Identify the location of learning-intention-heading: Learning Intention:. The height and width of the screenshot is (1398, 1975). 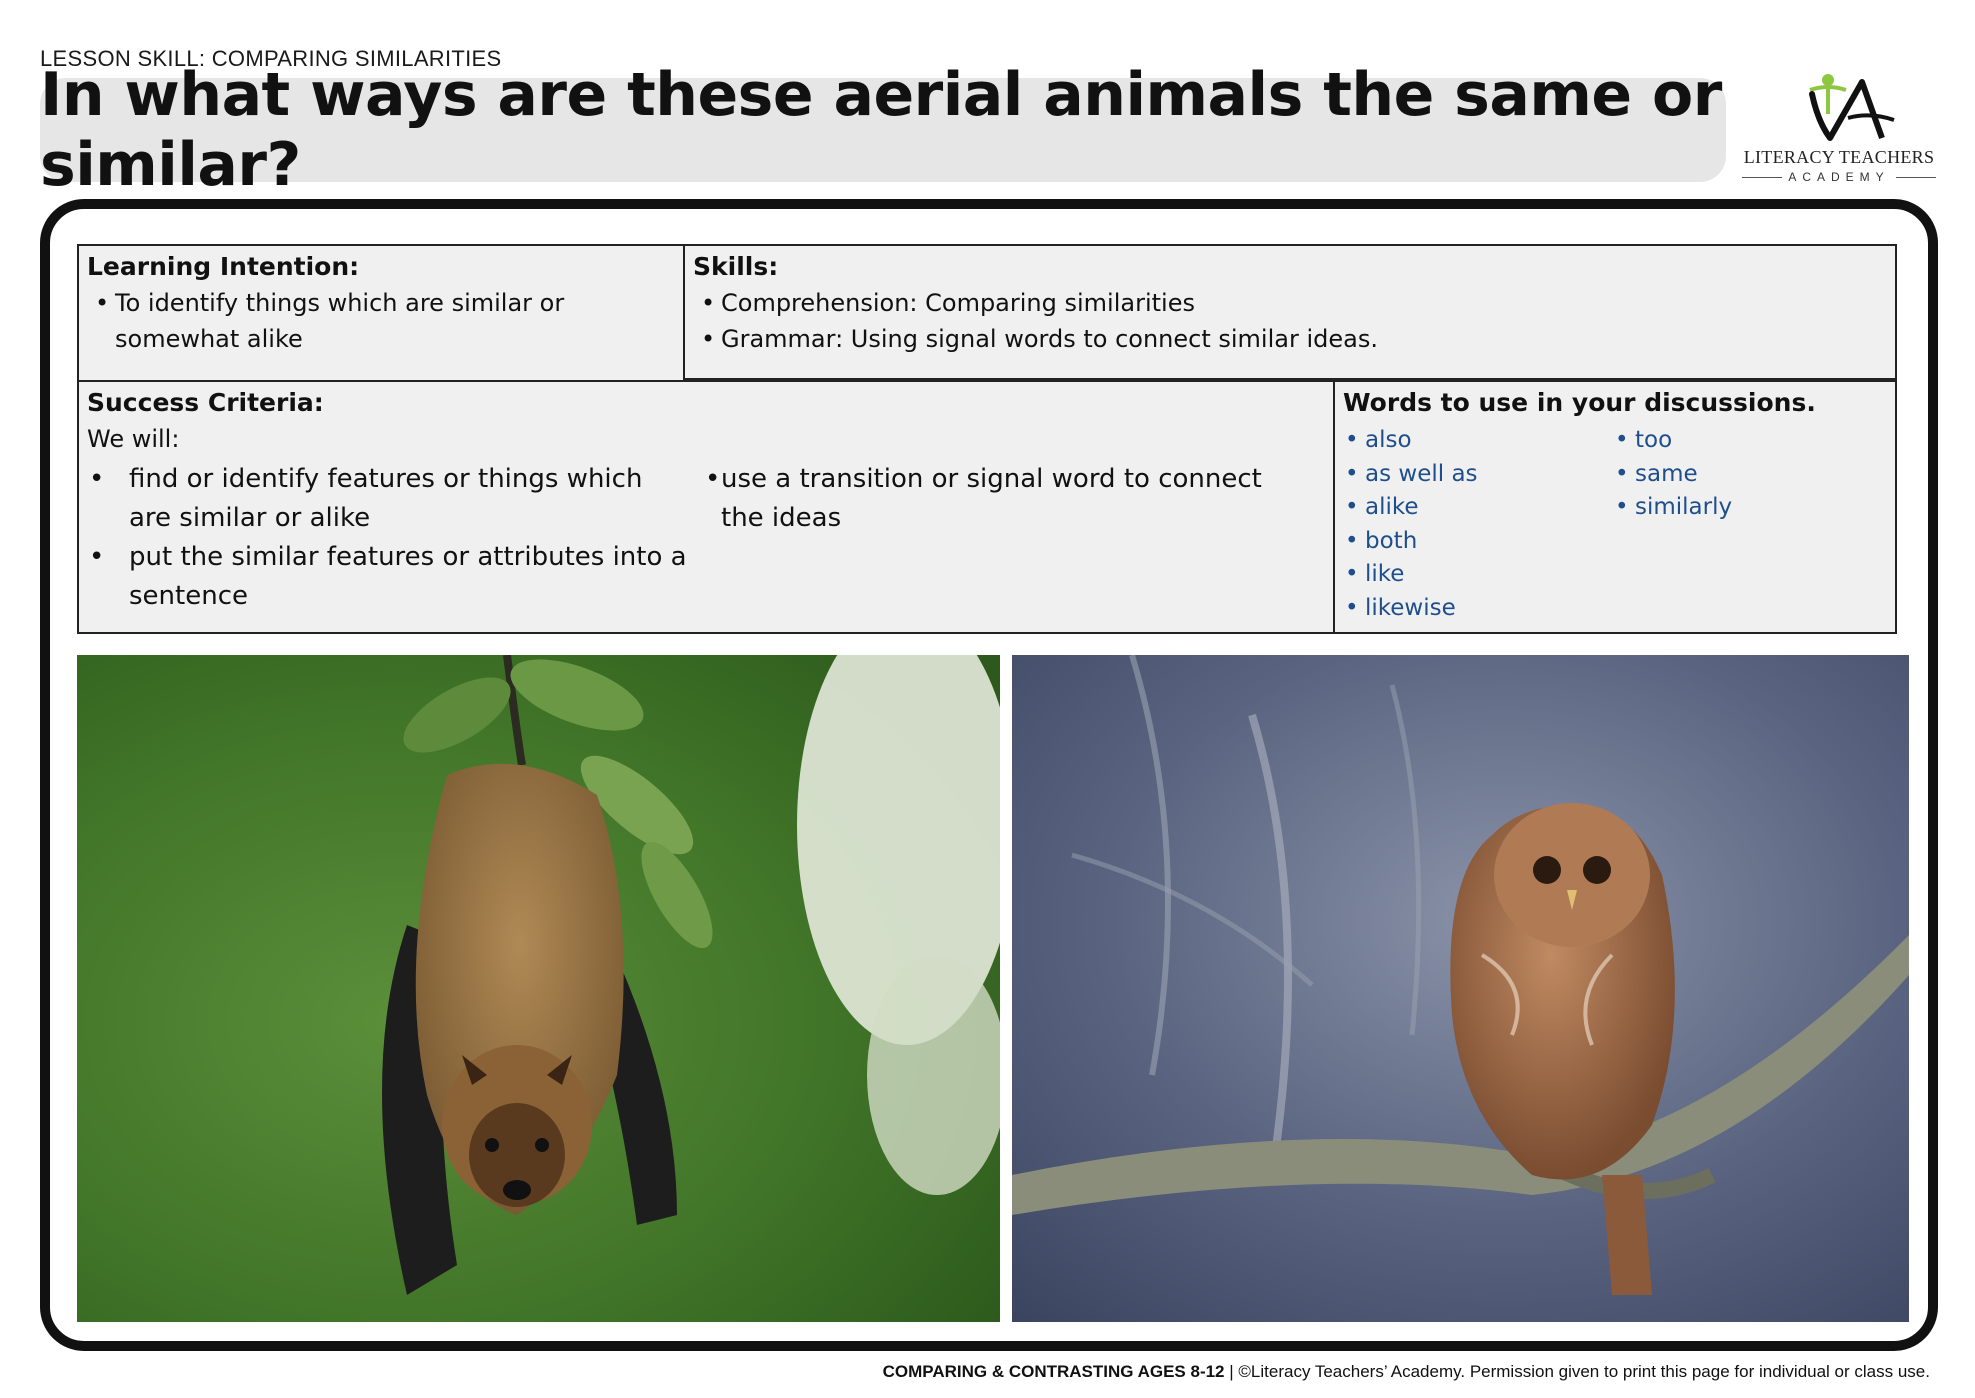
(223, 266).